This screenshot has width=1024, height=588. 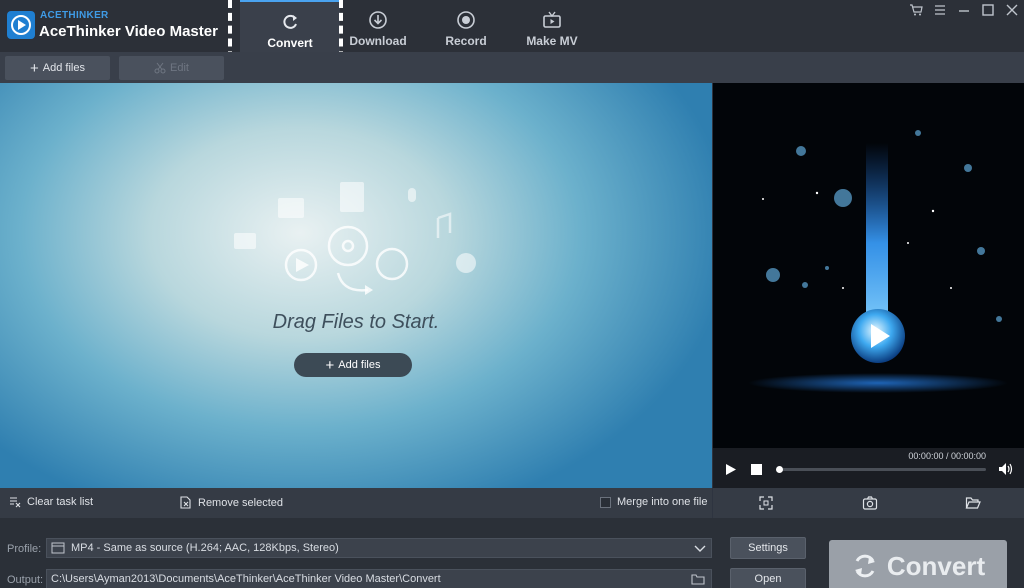 What do you see at coordinates (940, 10) in the screenshot?
I see `menu-icon` at bounding box center [940, 10].